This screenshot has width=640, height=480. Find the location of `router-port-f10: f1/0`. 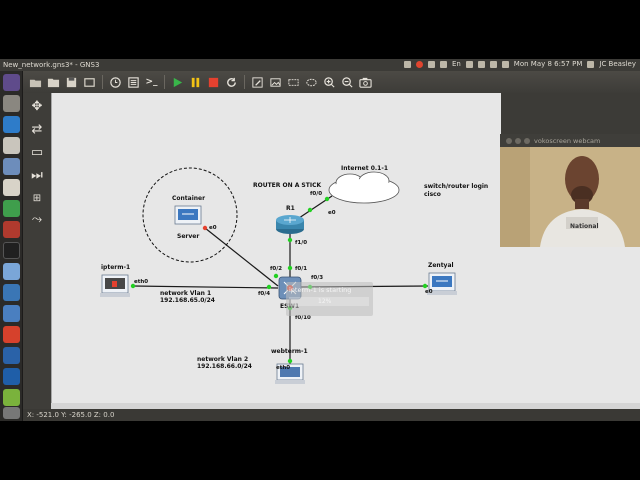

router-port-f10: f1/0 is located at coordinates (301, 243).